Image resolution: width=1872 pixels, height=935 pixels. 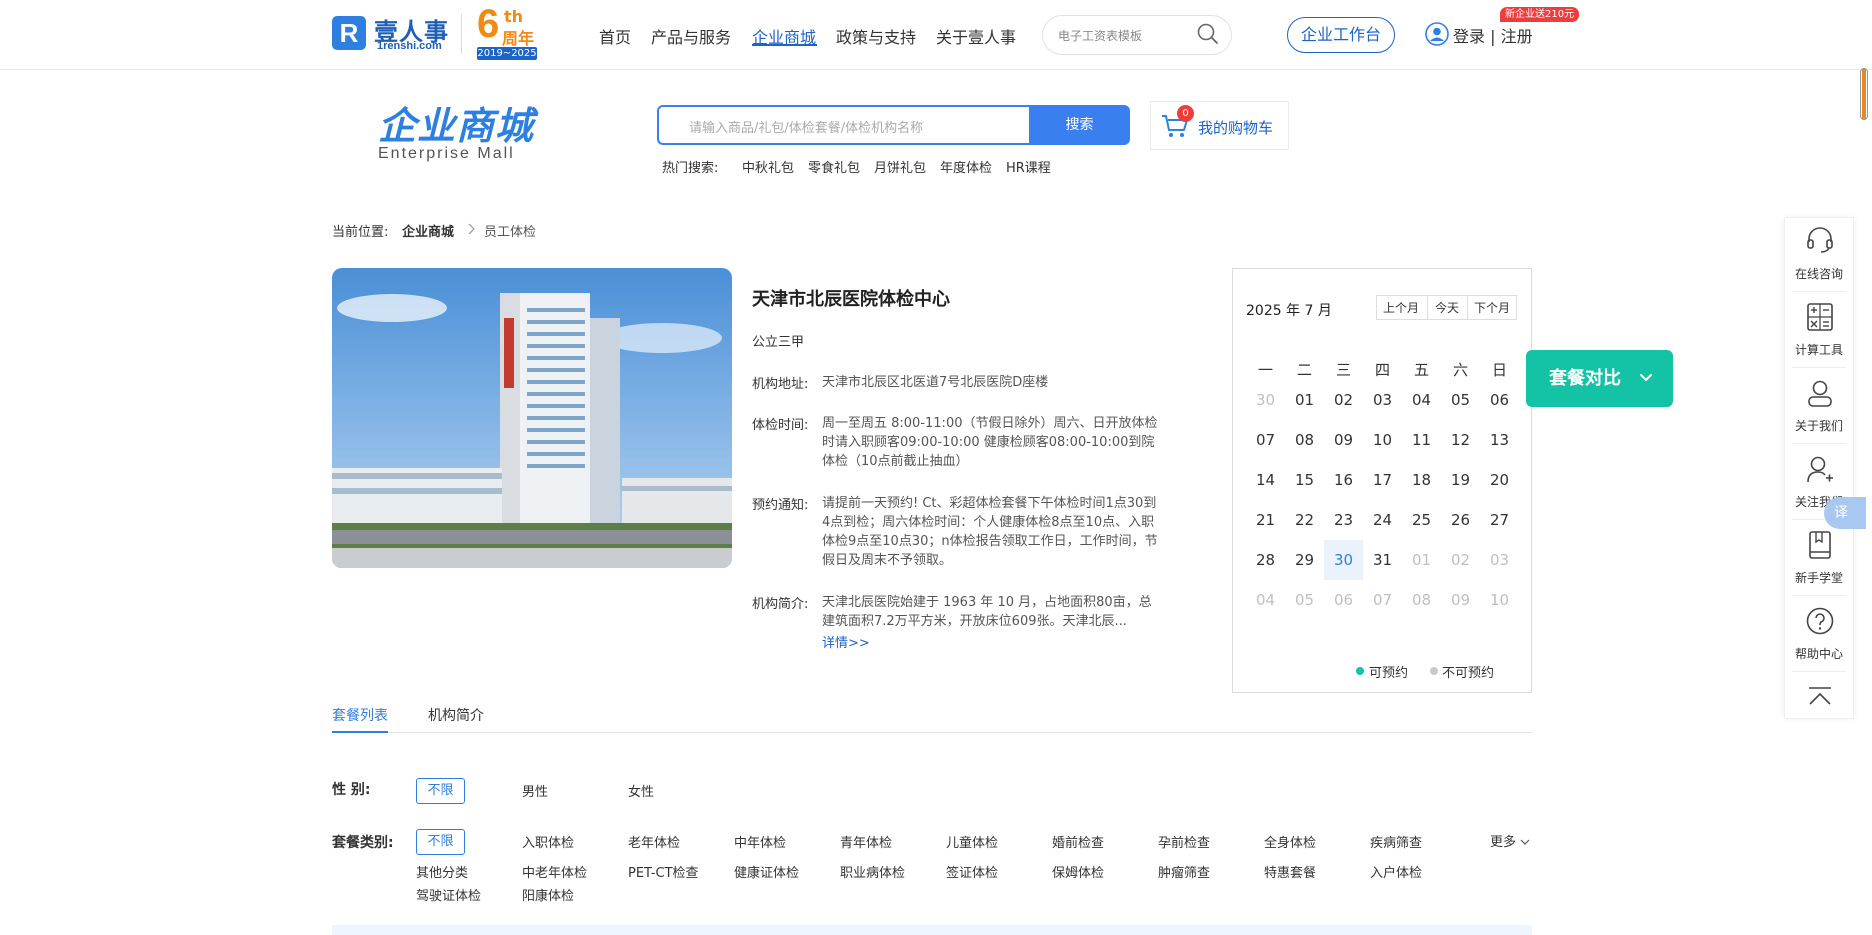 What do you see at coordinates (1820, 545) in the screenshot?
I see `book-icon` at bounding box center [1820, 545].